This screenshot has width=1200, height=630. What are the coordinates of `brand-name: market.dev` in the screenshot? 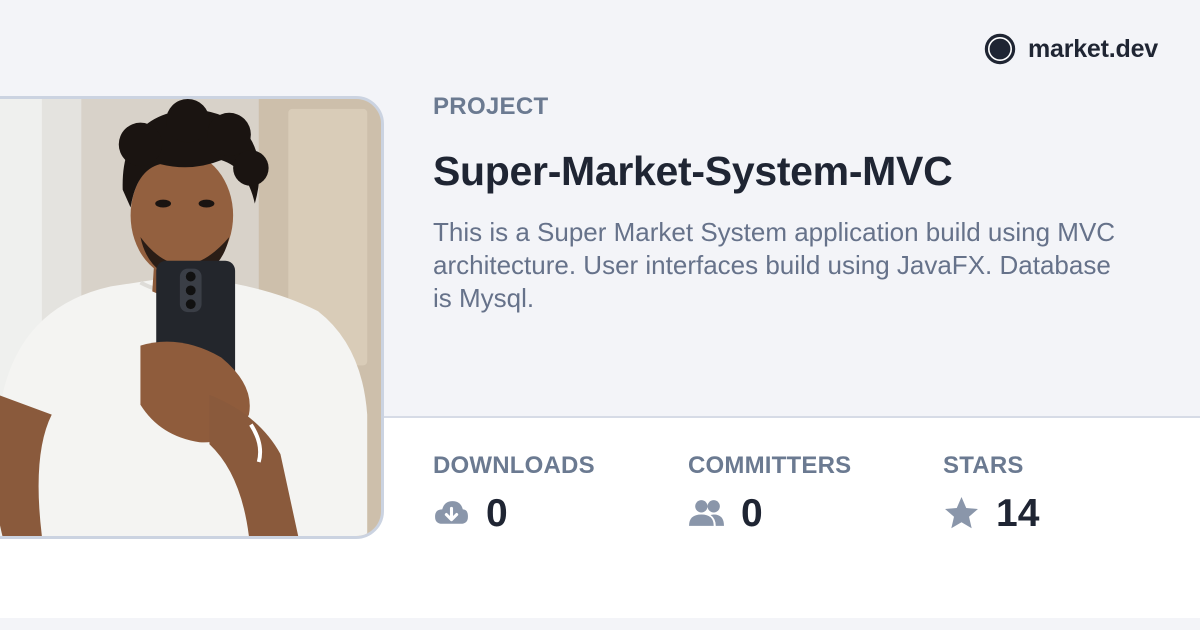 It's located at (1092, 48).